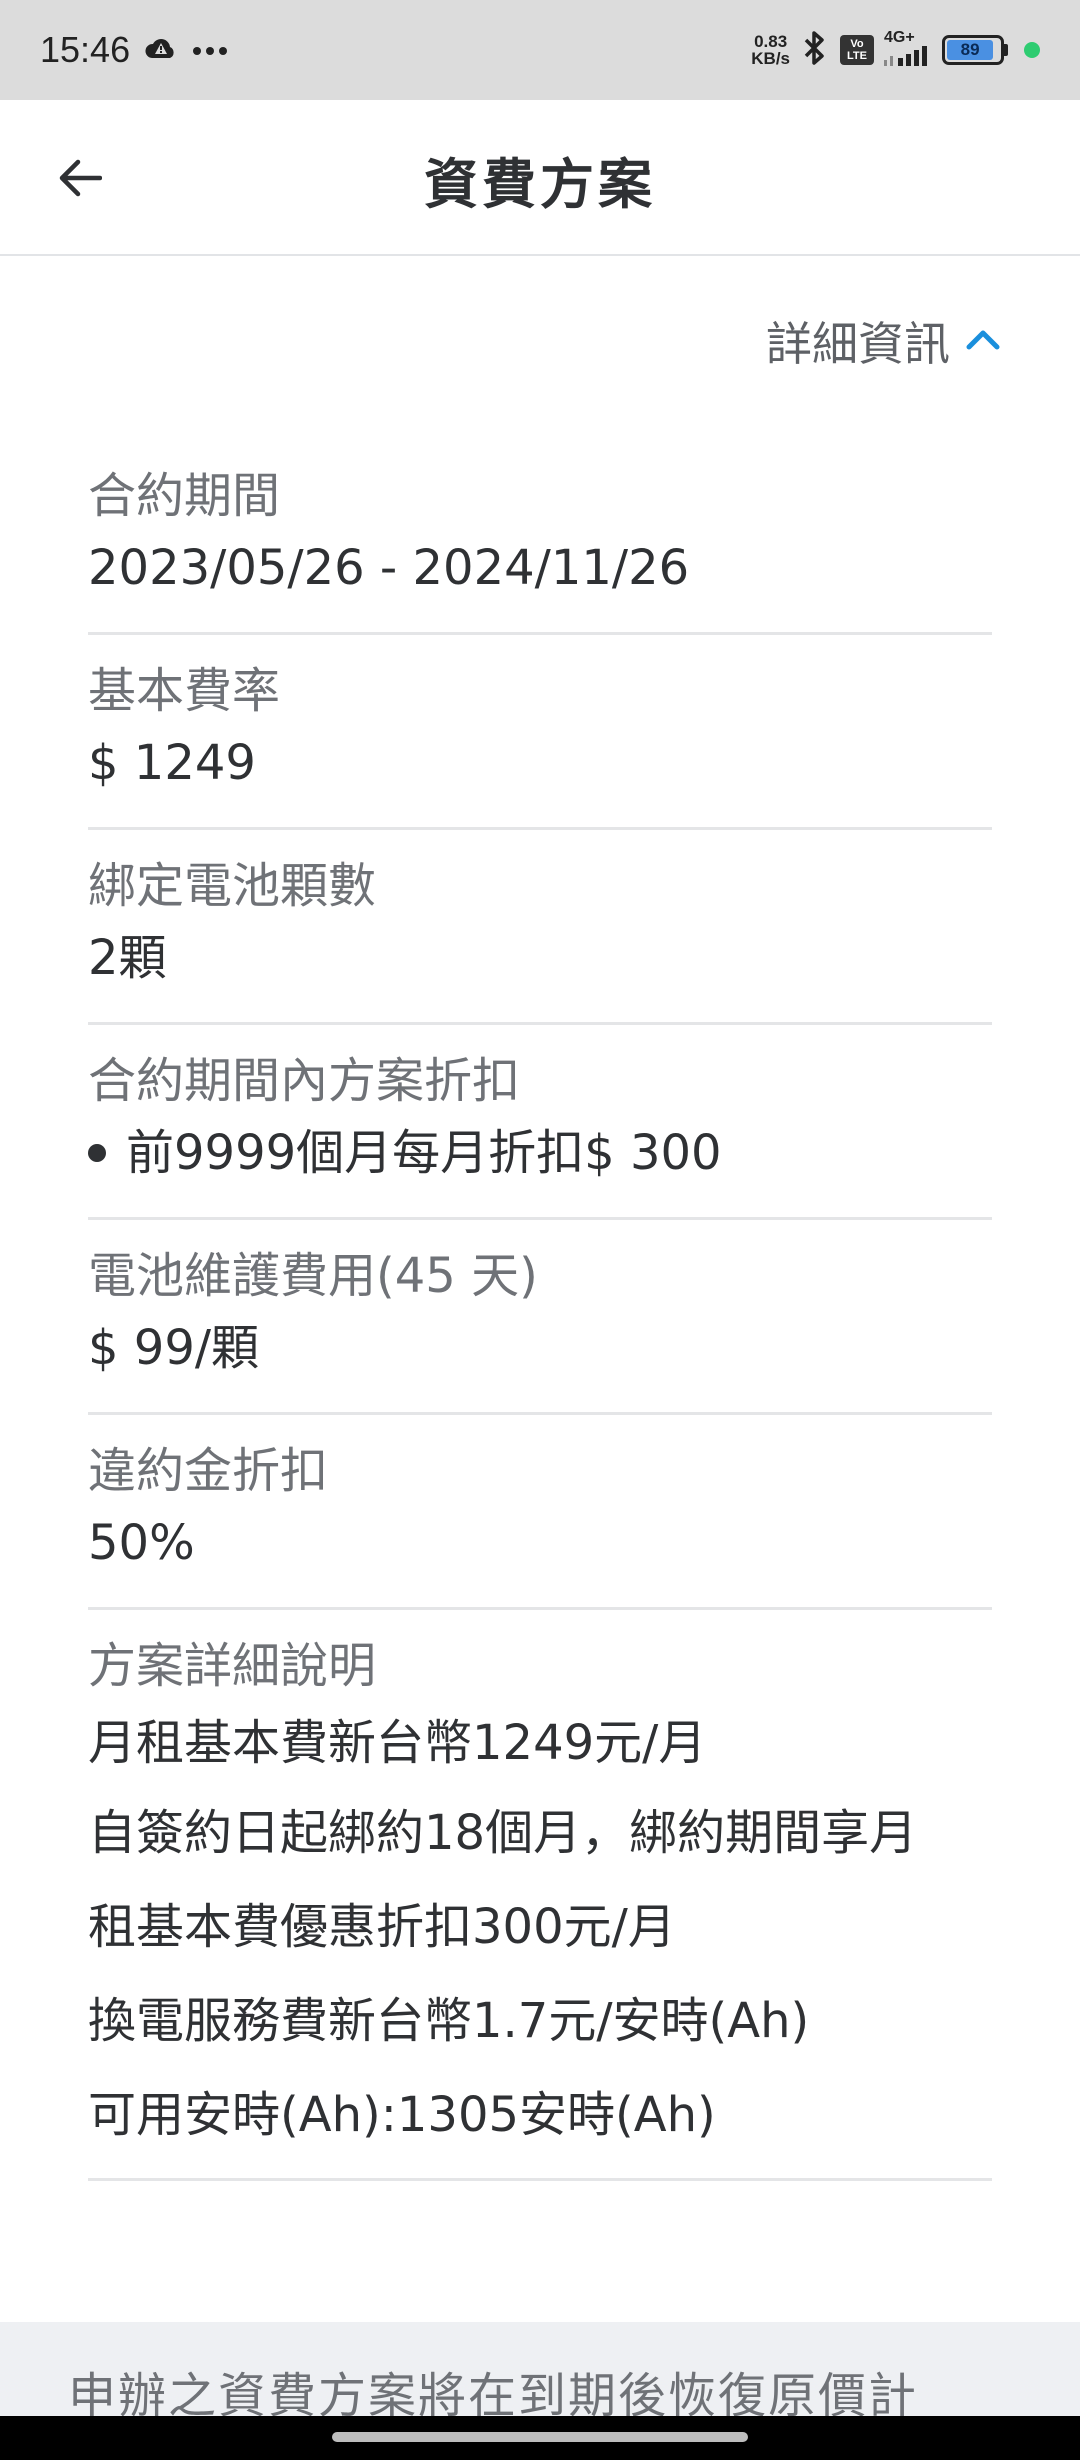 The height and width of the screenshot is (2460, 1080). I want to click on item-label: 基本費率, so click(184, 691).